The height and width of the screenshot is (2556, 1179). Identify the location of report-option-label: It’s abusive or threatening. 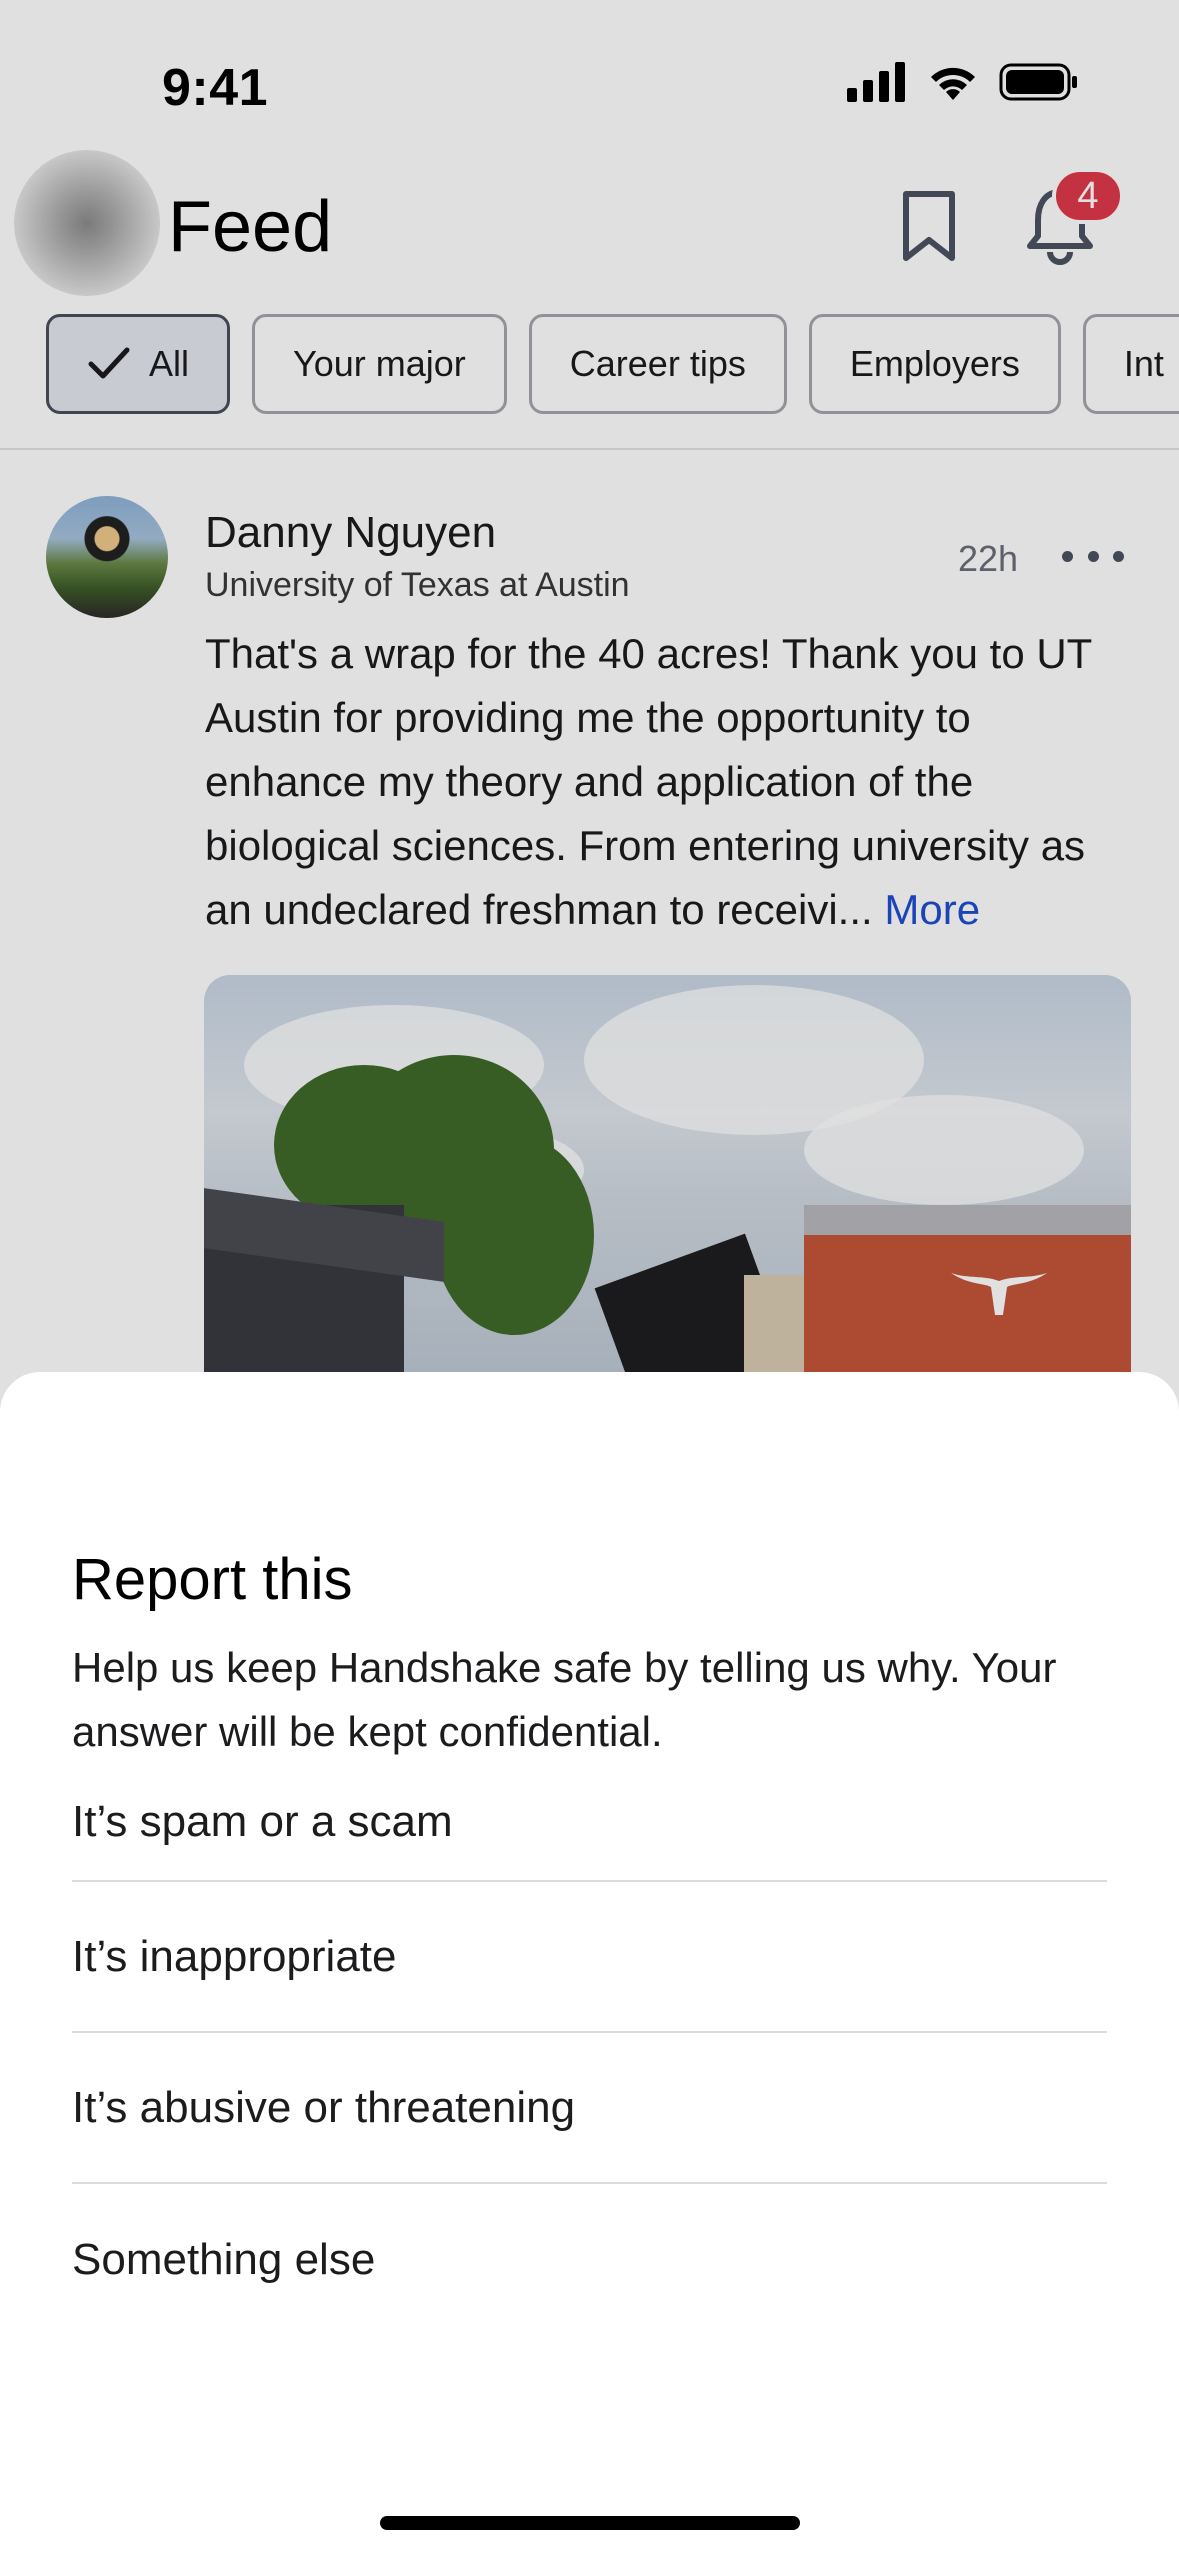
(324, 2107).